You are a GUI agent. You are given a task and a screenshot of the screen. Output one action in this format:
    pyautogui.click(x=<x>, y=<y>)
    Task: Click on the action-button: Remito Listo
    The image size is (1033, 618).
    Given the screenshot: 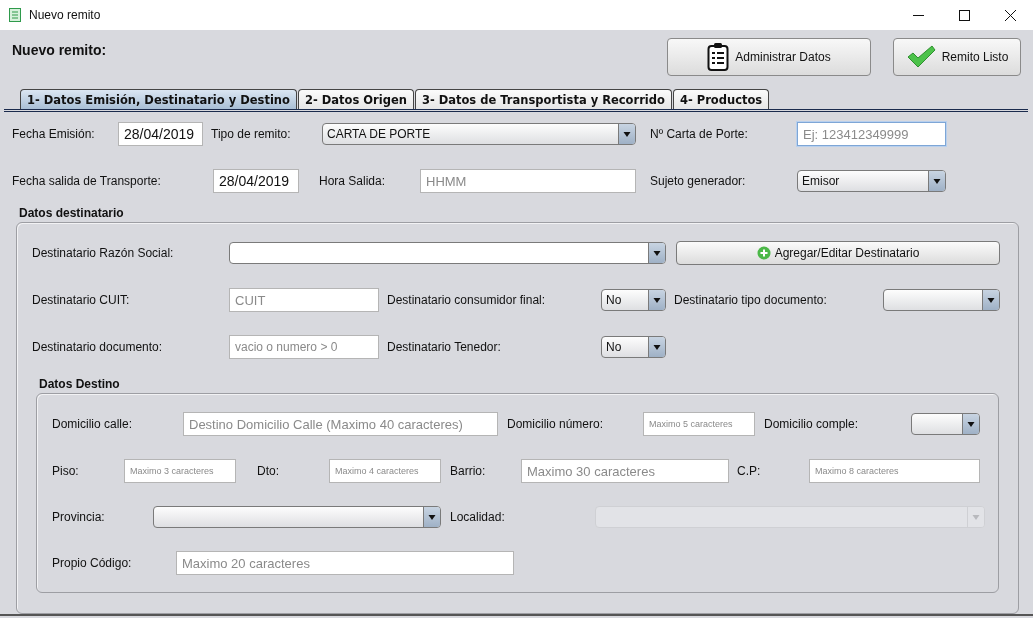 What is the action you would take?
    pyautogui.click(x=957, y=57)
    